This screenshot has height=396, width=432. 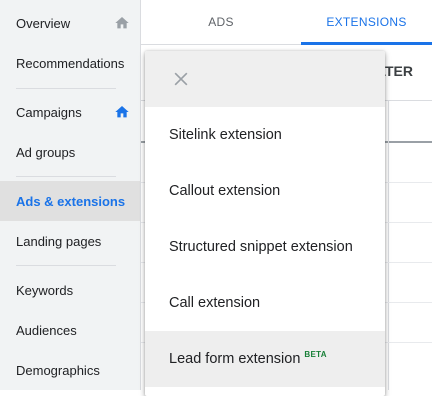 I want to click on sidebar-item-label: Ads & extensions, so click(x=71, y=201).